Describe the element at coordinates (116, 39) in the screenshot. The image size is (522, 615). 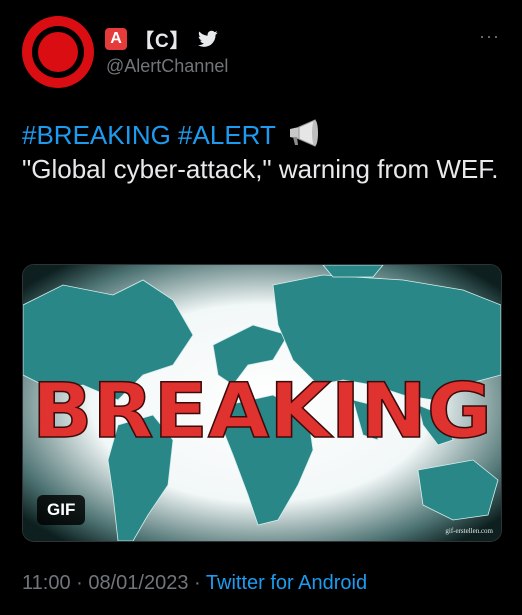
I see `a-button-emoji-icon: A` at that location.